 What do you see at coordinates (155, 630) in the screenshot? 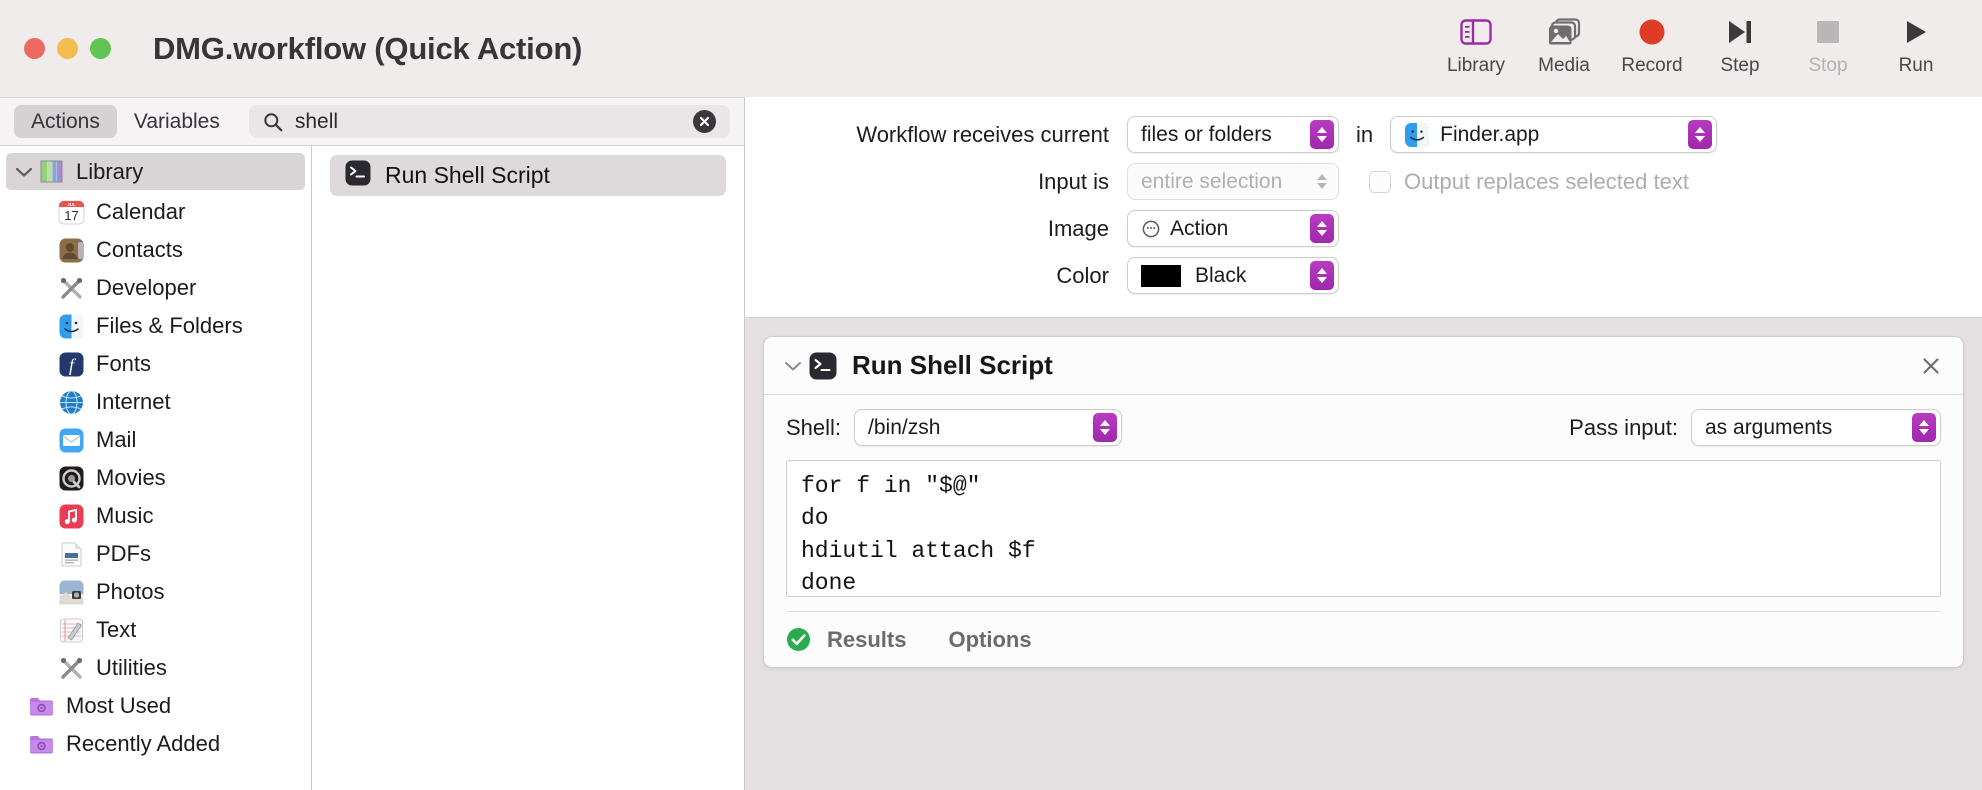
I see `library-item-text: Text` at bounding box center [155, 630].